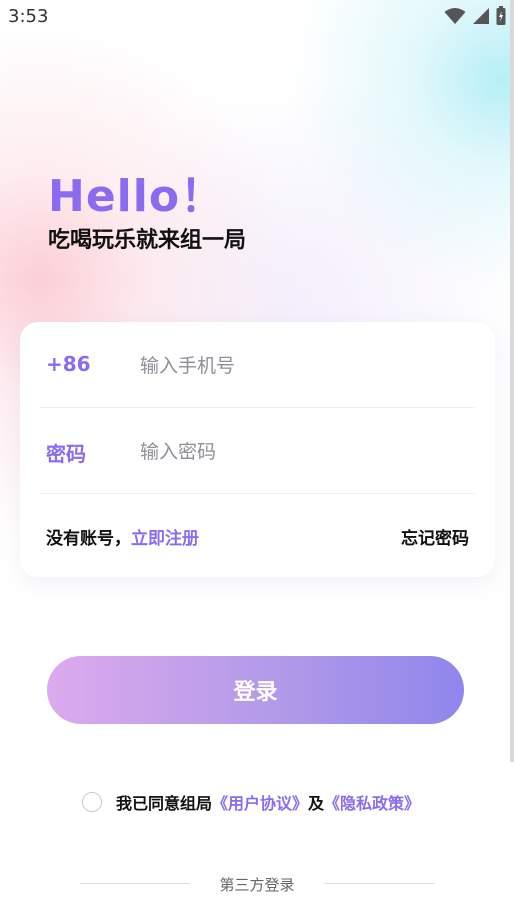 The width and height of the screenshot is (514, 915). I want to click on password-label: 密码, so click(66, 454).